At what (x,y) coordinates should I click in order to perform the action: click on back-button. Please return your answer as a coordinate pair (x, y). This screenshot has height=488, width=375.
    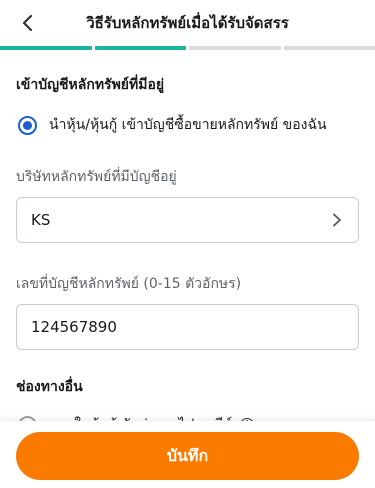
    Looking at the image, I should click on (27, 23).